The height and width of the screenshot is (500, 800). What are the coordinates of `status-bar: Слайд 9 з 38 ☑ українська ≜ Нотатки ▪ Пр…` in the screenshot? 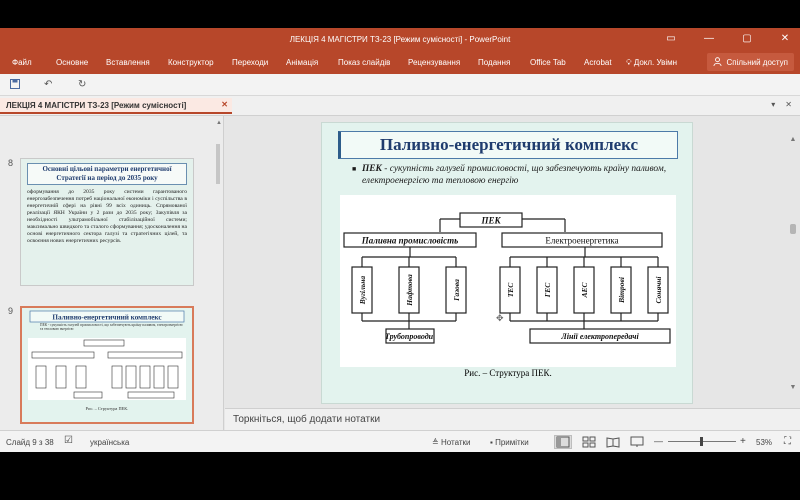 It's located at (400, 441).